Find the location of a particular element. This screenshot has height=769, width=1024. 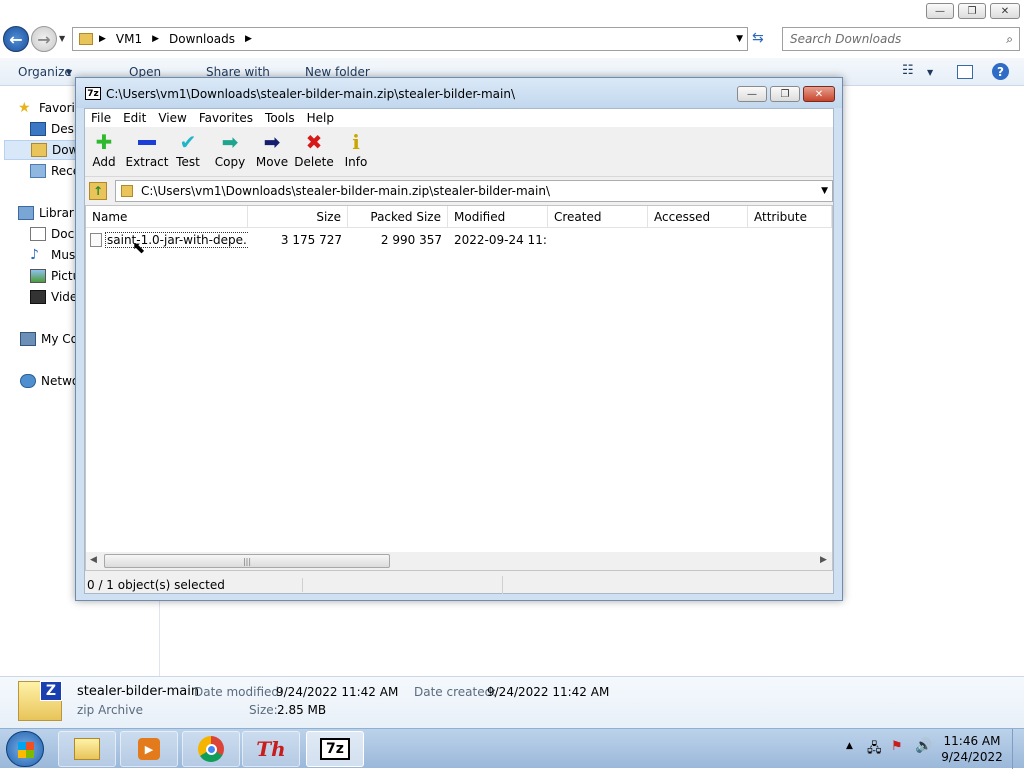

explorer-titlebar: — ❐ ✕ is located at coordinates (512, 12).